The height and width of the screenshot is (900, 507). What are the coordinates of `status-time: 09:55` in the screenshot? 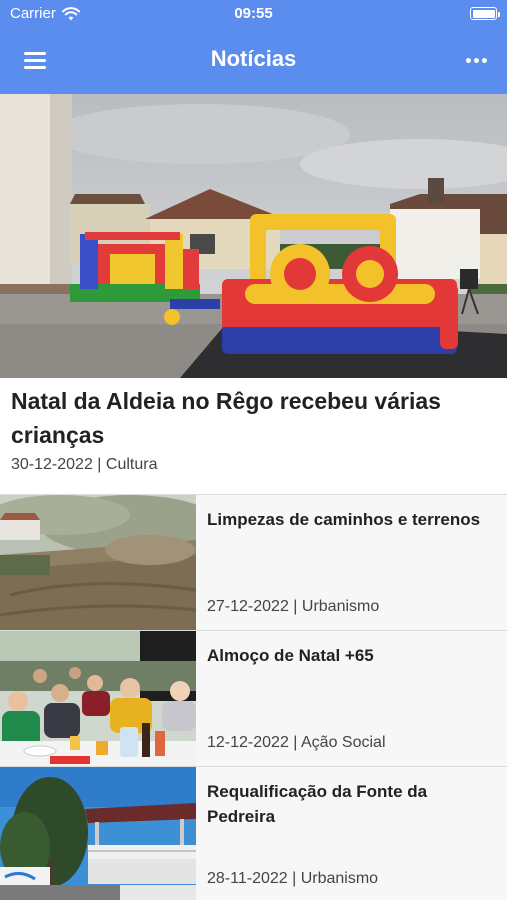 It's located at (253, 13).